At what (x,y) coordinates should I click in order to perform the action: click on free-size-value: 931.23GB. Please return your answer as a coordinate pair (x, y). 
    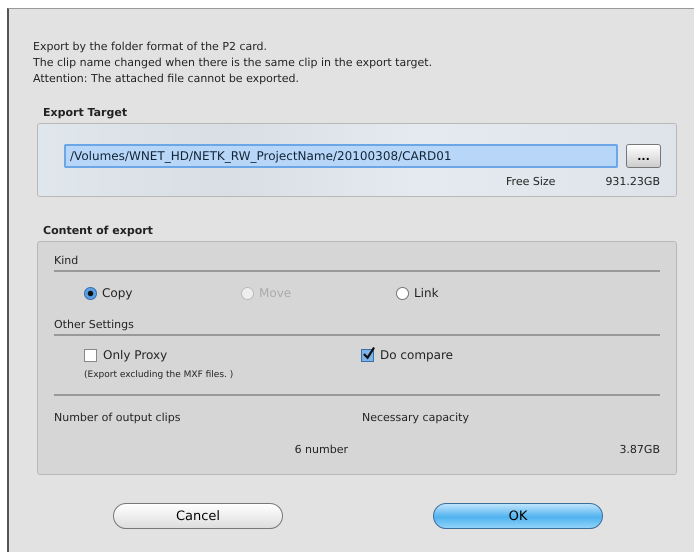
    Looking at the image, I should click on (632, 182).